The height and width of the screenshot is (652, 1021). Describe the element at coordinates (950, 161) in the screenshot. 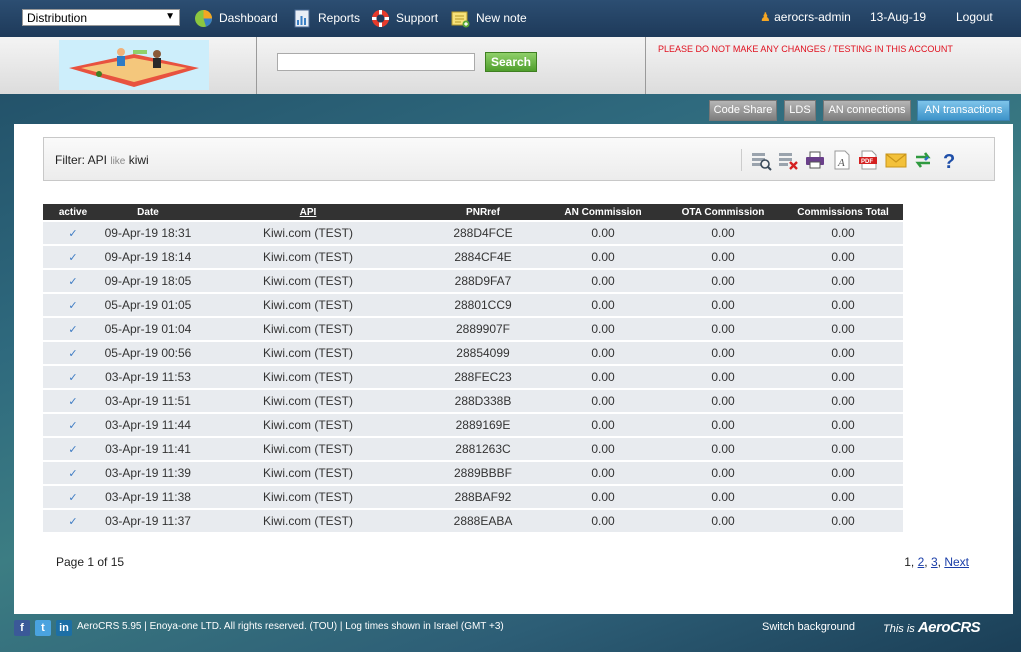

I see `help-icon: ?` at that location.